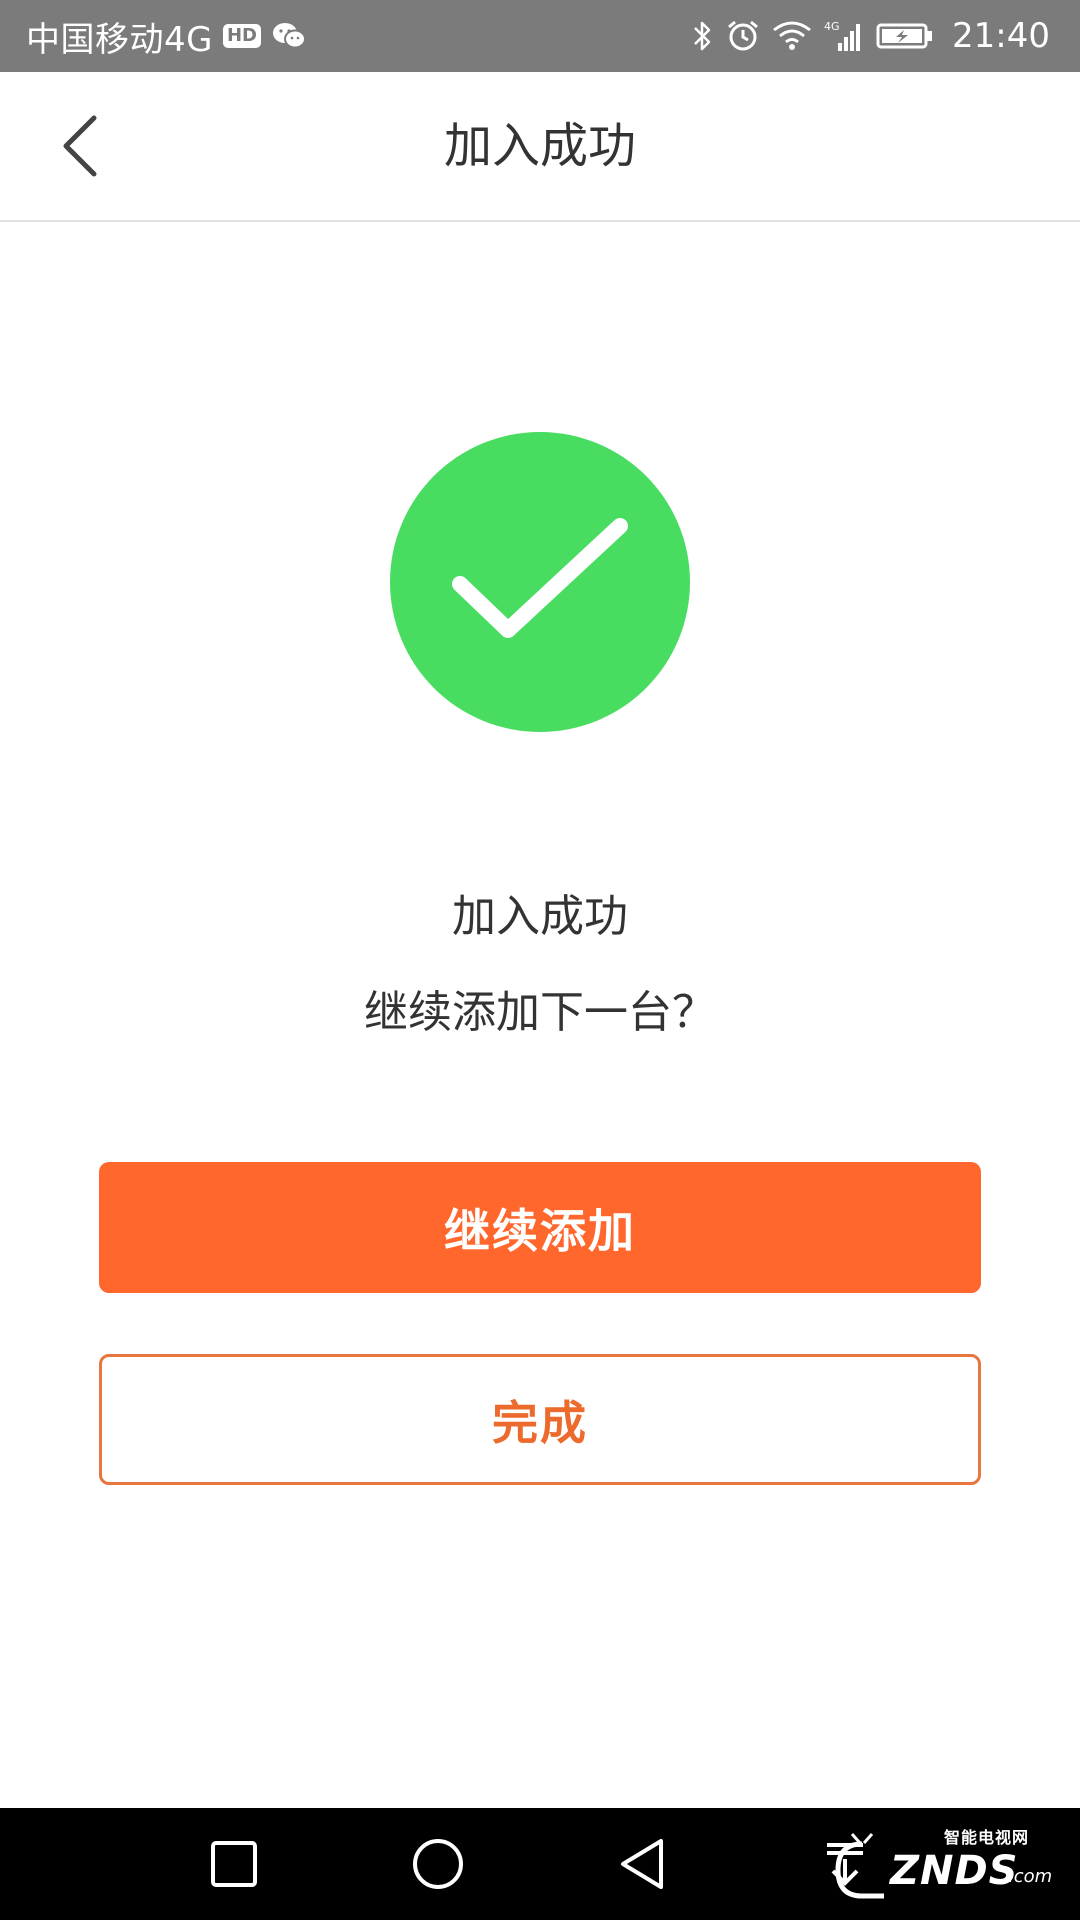 This screenshot has width=1080, height=1920. What do you see at coordinates (954, 1871) in the screenshot?
I see `watermark-brand: ZNDS` at bounding box center [954, 1871].